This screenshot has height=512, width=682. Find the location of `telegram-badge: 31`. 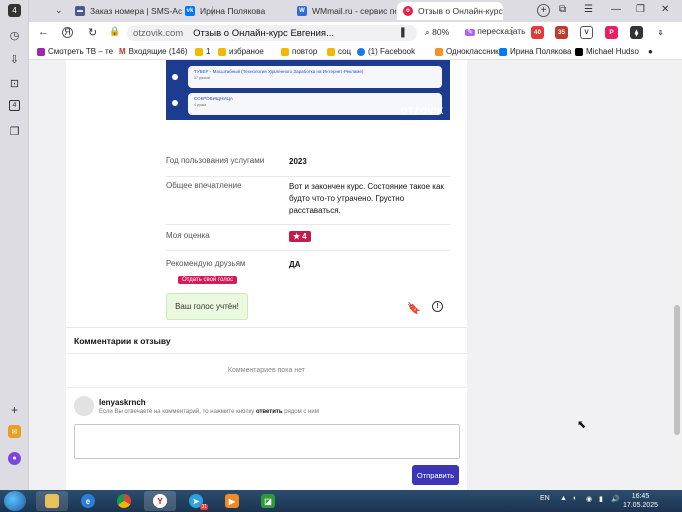

telegram-badge: 31 is located at coordinates (204, 507).